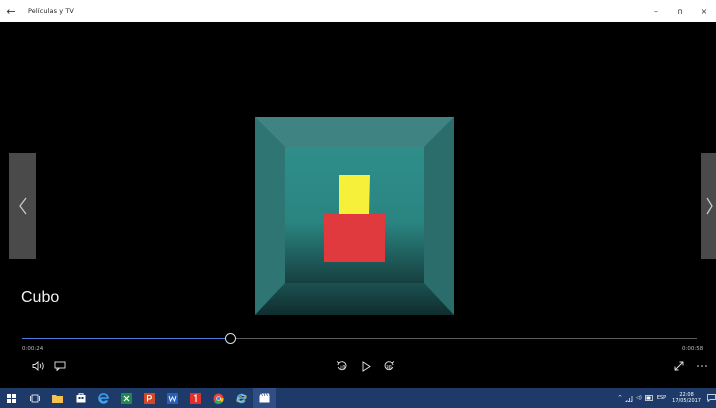 The width and height of the screenshot is (716, 408). I want to click on minimize-icon: –, so click(656, 11).